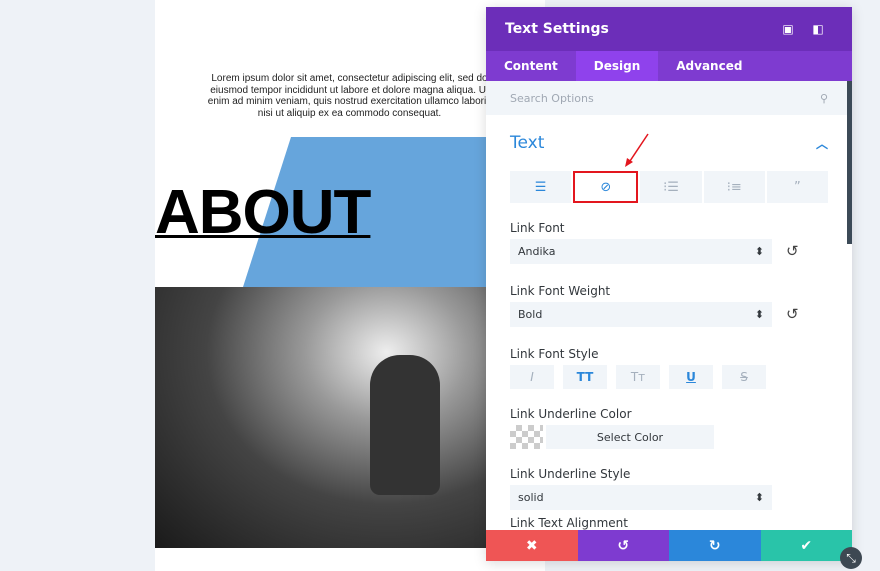 The image size is (880, 571). Describe the element at coordinates (405, 425) in the screenshot. I see `person-figure` at that location.